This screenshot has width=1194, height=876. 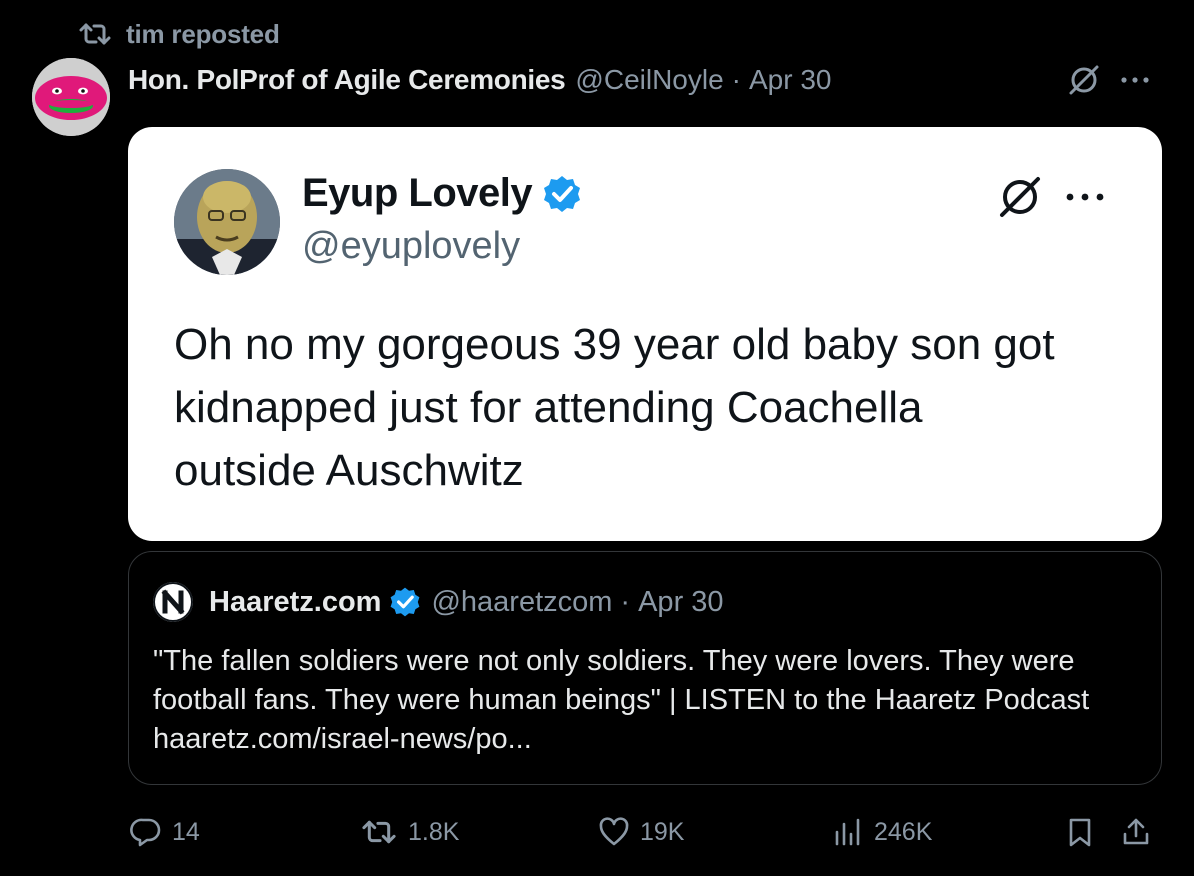 I want to click on reply-button: 14, so click(x=165, y=832).